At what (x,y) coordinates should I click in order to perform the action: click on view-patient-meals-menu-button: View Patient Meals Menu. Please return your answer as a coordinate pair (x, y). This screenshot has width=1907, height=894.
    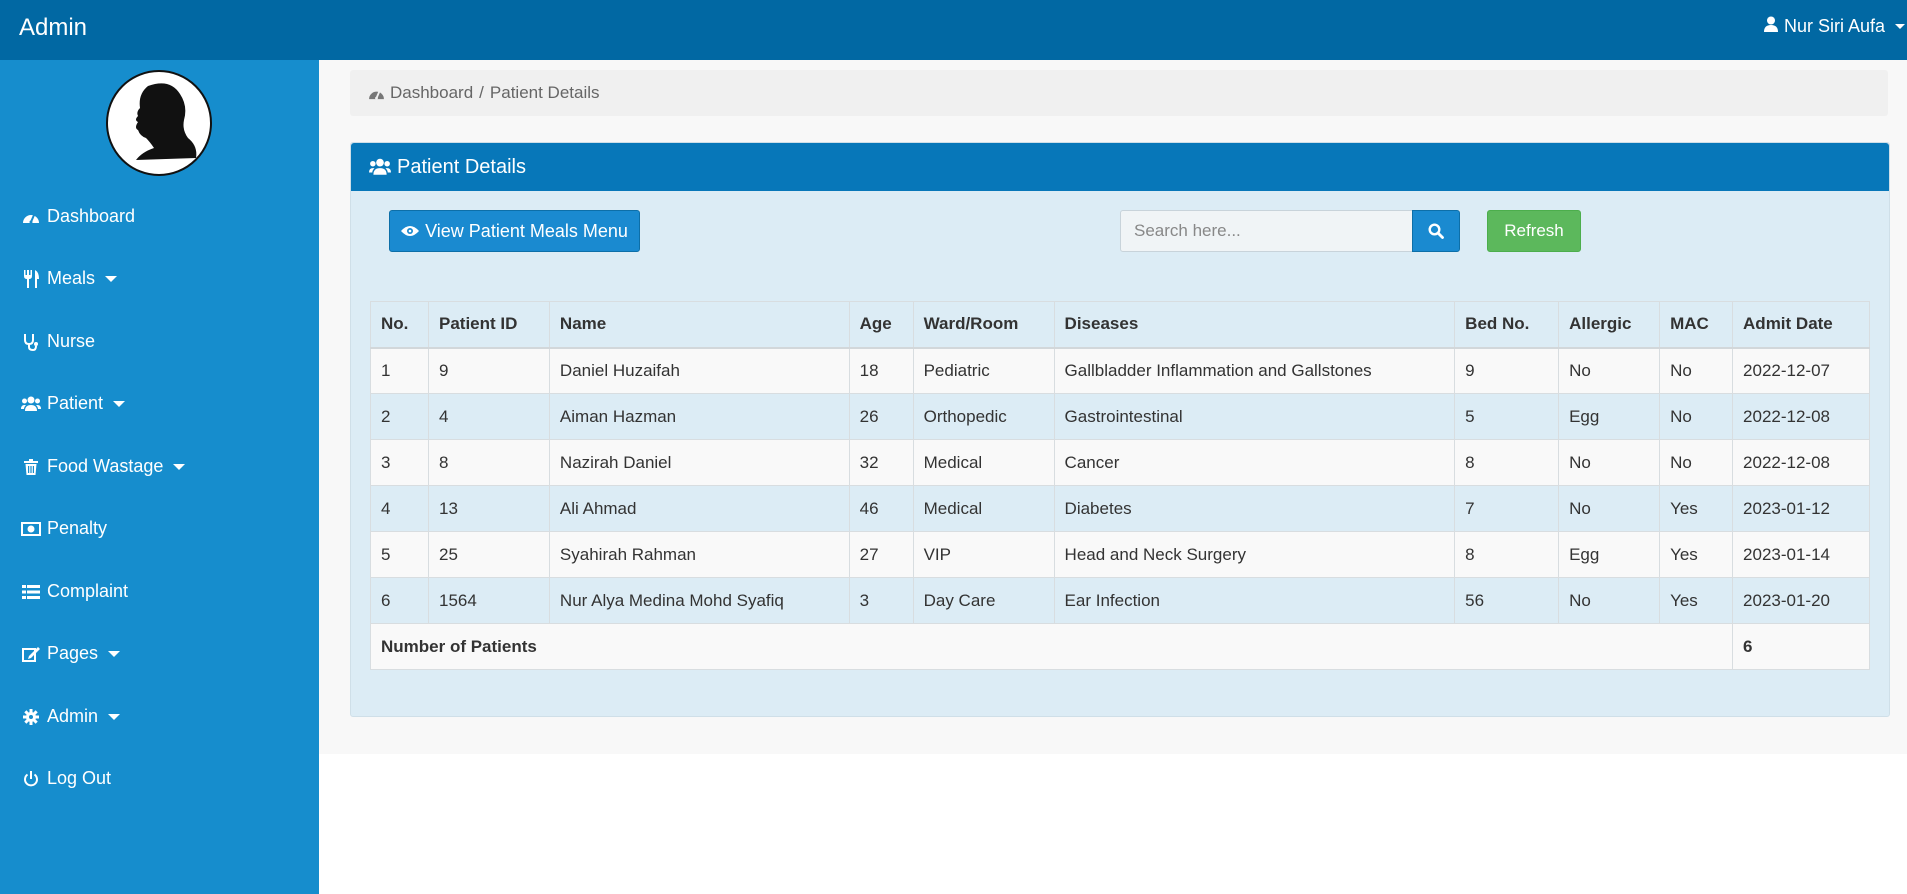
    Looking at the image, I should click on (514, 231).